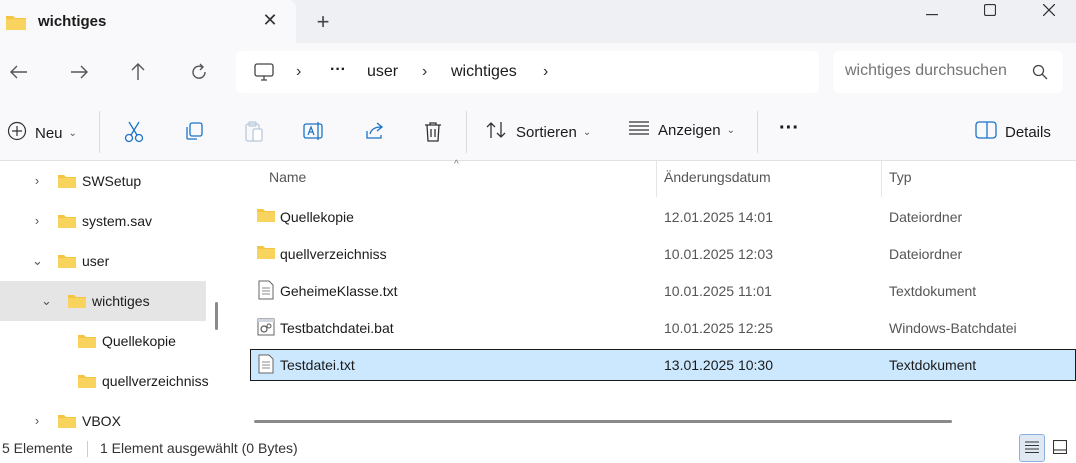  I want to click on file-date: 10.01.2025 11:01, so click(718, 291).